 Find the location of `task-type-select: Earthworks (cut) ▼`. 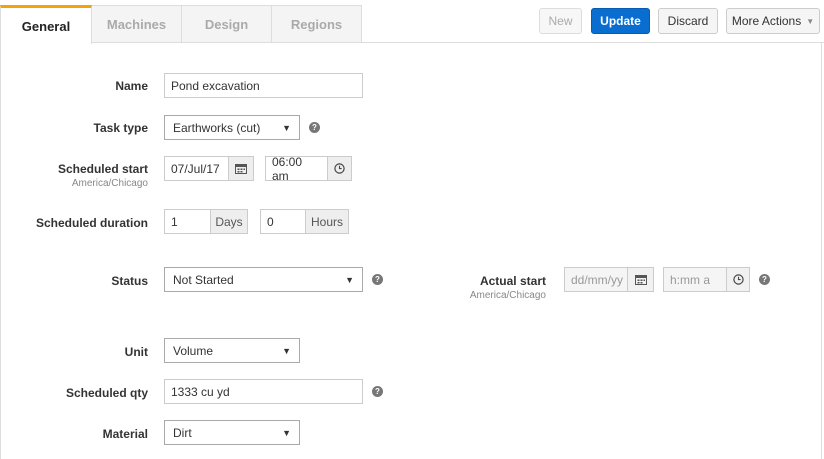

task-type-select: Earthworks (cut) ▼ is located at coordinates (232, 127).